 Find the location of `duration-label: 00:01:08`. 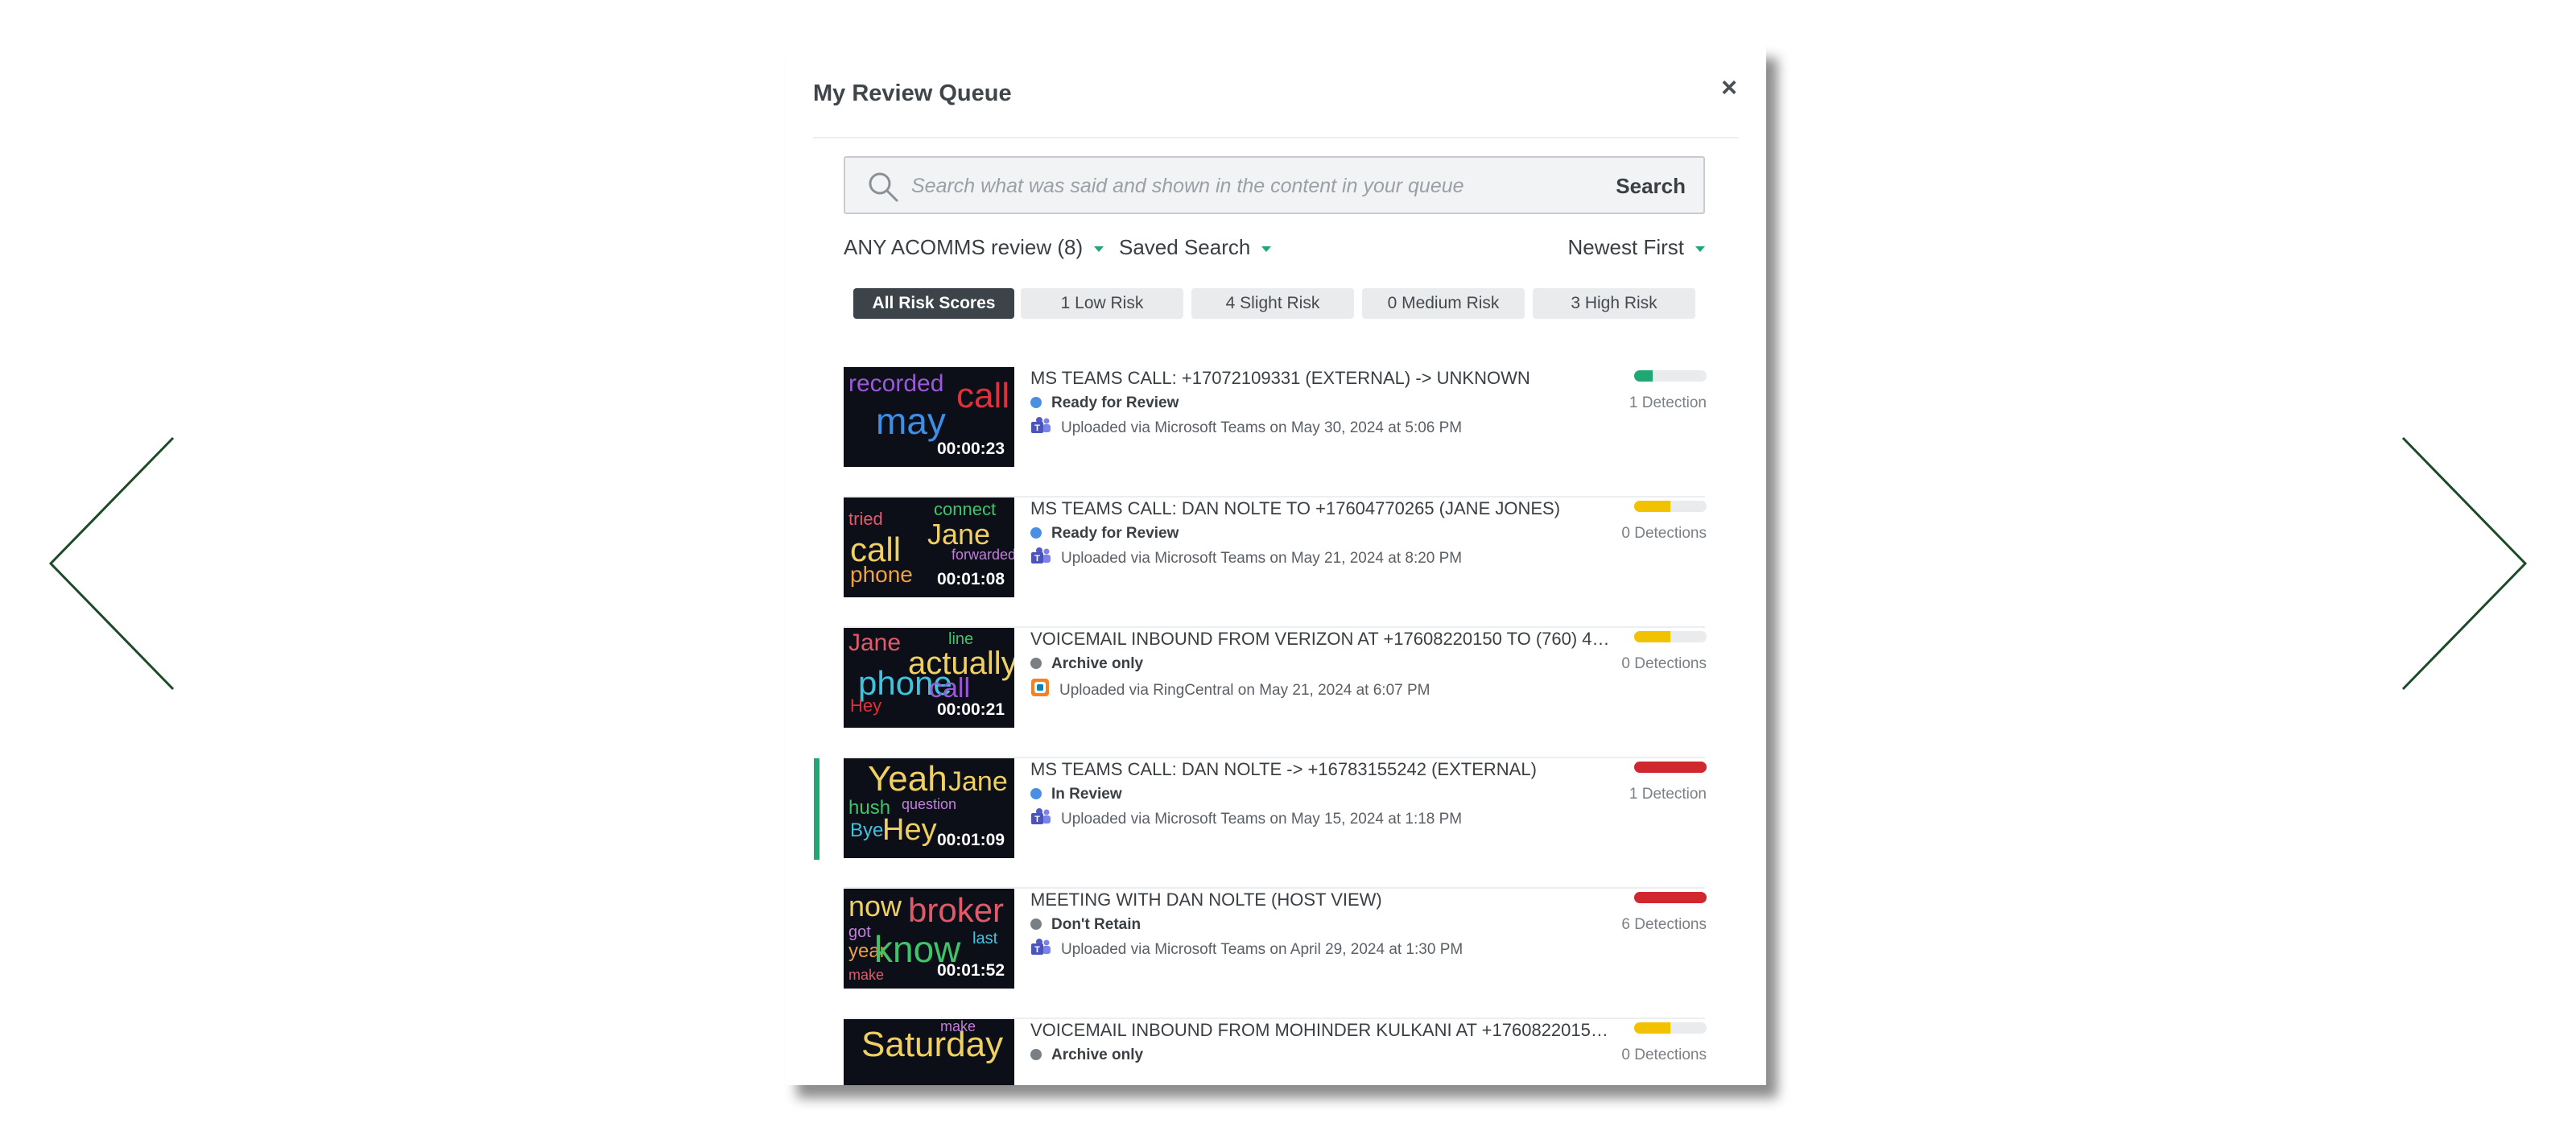

duration-label: 00:01:08 is located at coordinates (970, 579).